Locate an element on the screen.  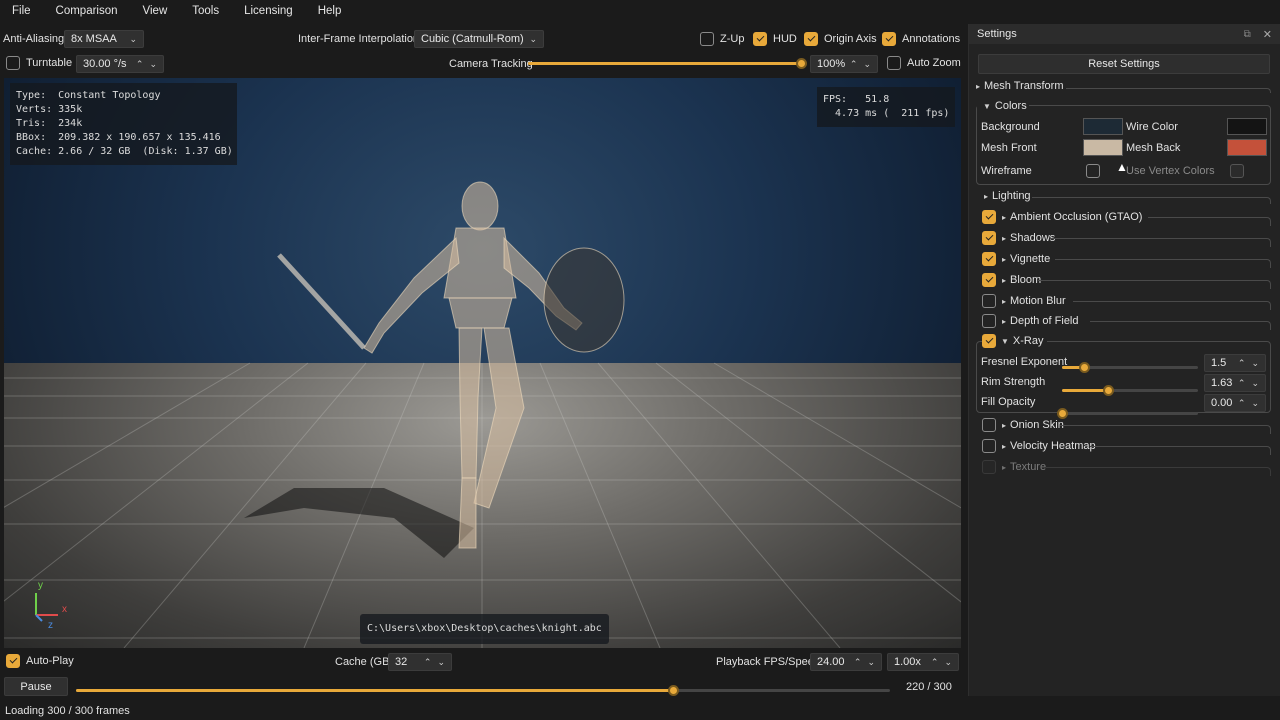
camera-tracking-handle is located at coordinates (802, 63).